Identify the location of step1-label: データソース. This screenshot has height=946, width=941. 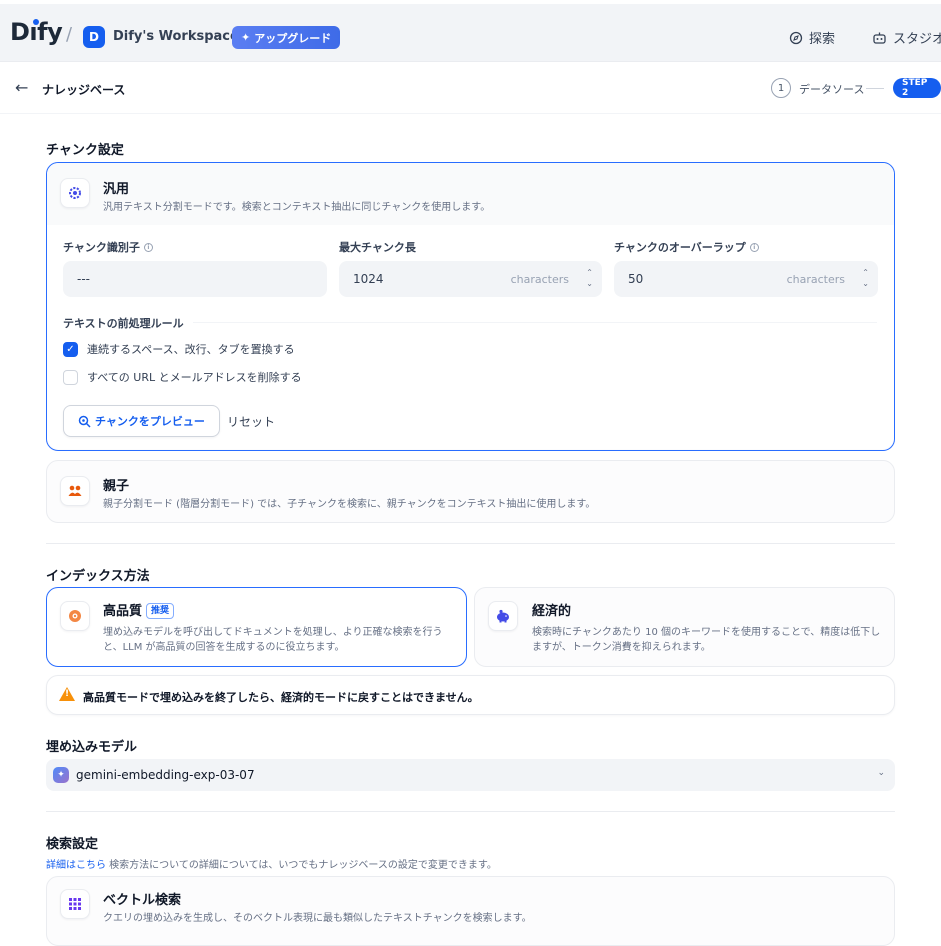
(832, 89).